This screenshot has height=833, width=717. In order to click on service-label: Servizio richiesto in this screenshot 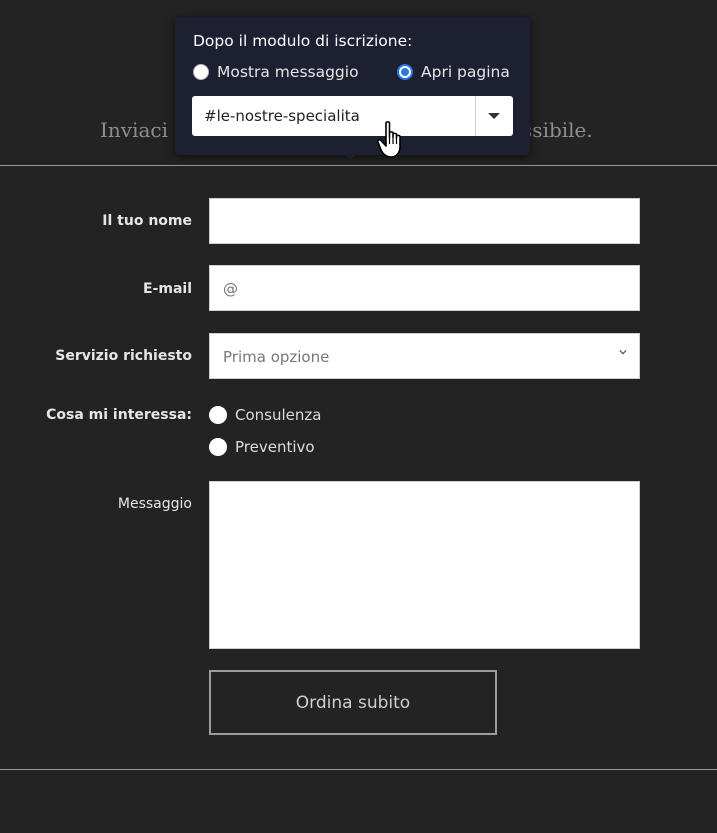, I will do `click(123, 356)`.